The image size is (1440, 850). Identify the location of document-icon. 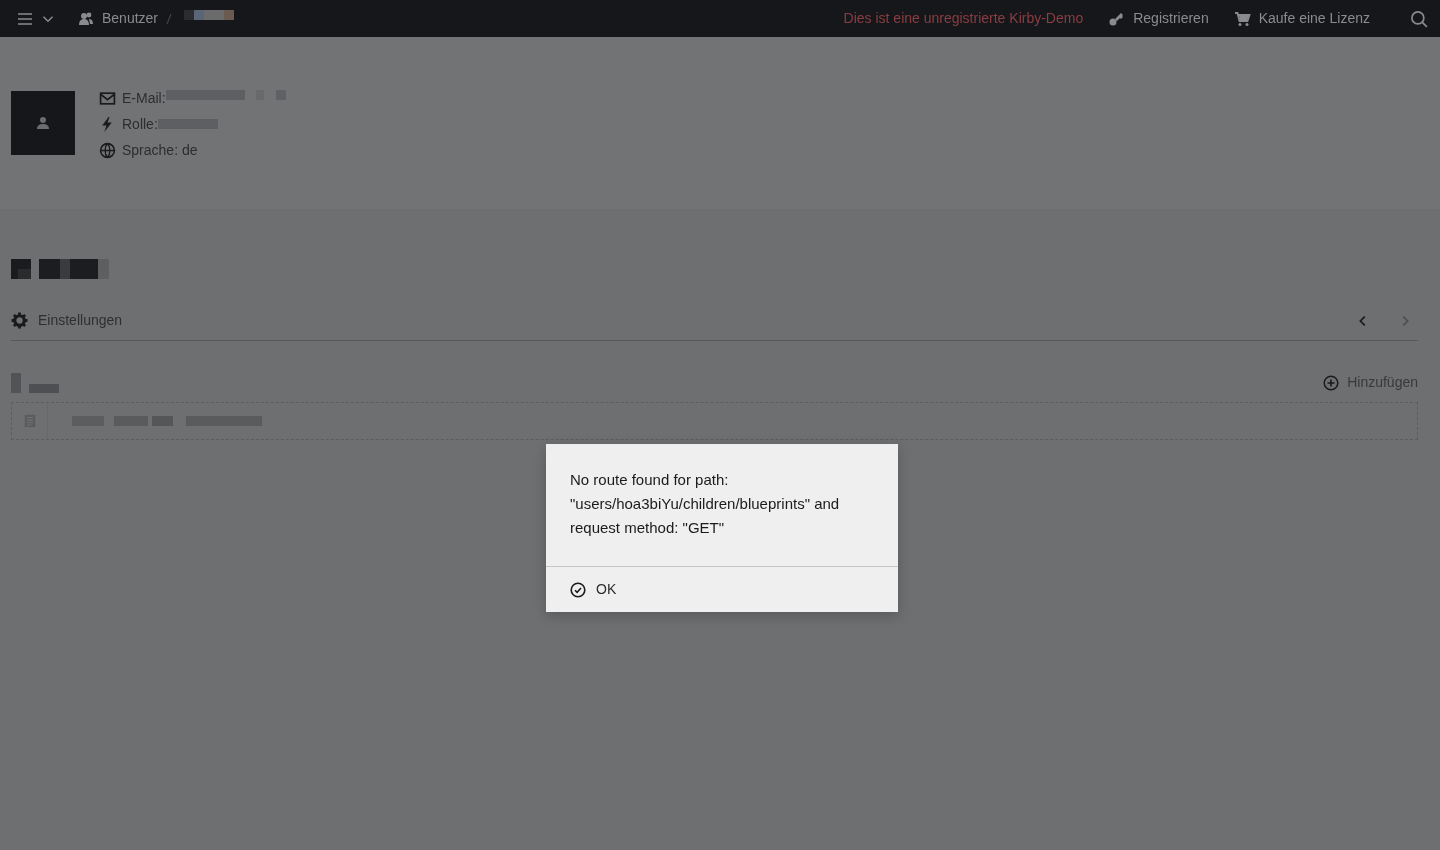
(29, 421).